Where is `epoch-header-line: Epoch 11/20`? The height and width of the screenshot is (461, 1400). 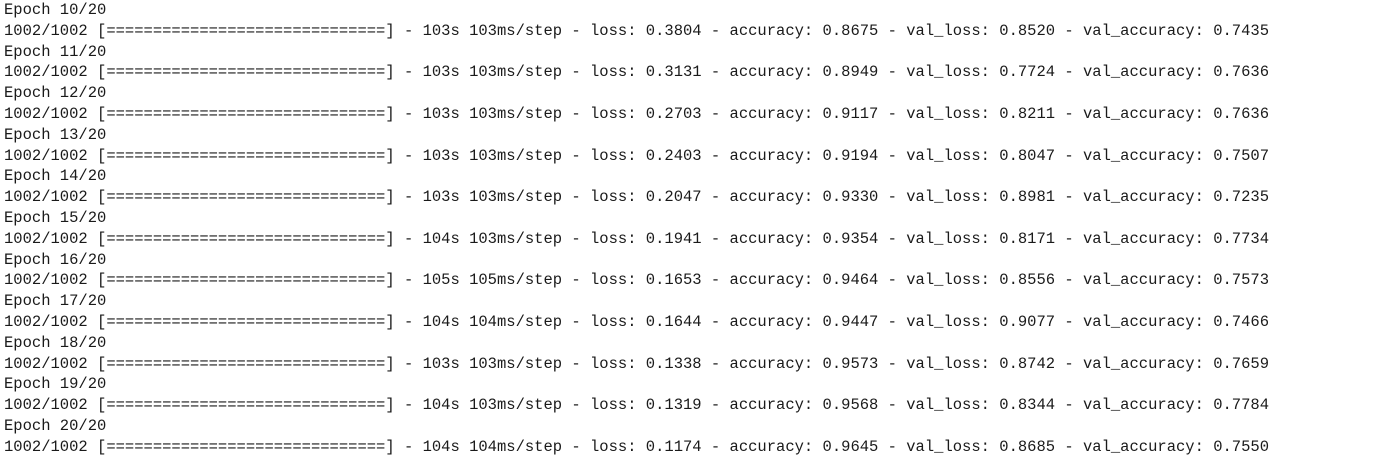 epoch-header-line: Epoch 11/20 is located at coordinates (55, 51).